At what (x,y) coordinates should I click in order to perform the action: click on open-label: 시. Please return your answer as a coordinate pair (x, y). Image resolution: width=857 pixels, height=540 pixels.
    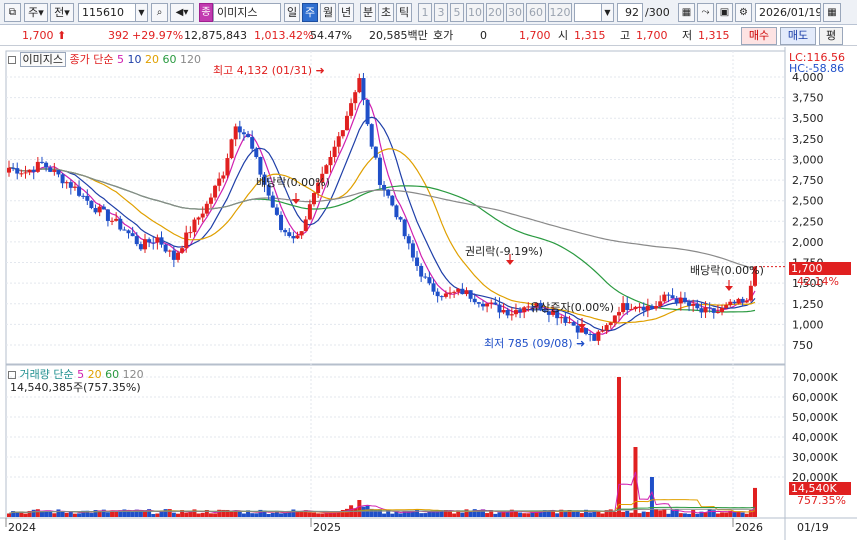
    Looking at the image, I should click on (563, 35).